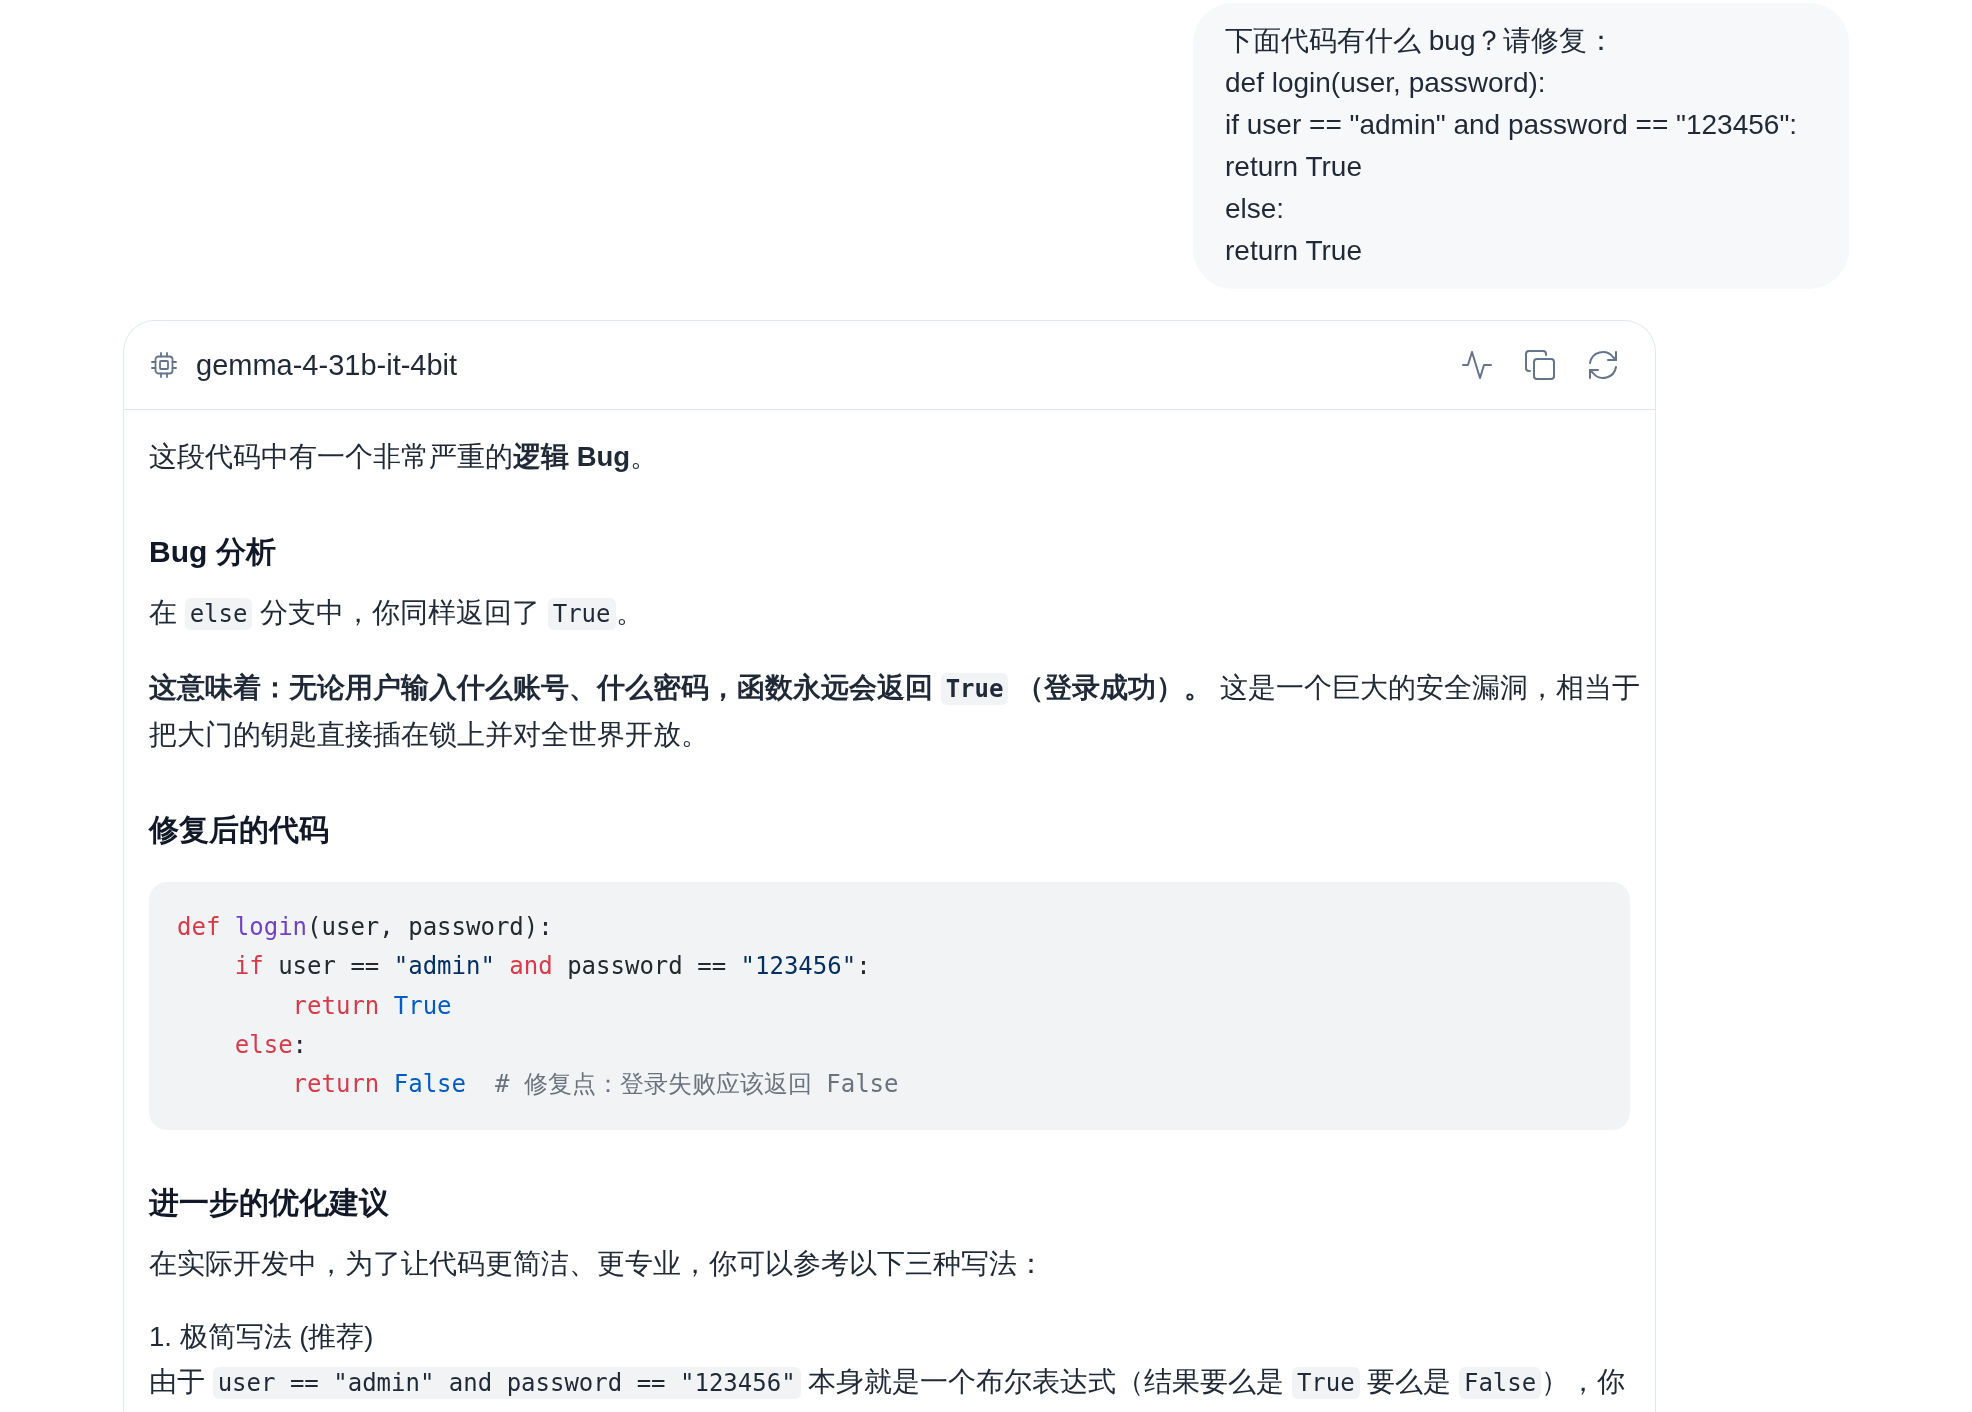 The width and height of the screenshot is (1972, 1412). I want to click on copy-icon, so click(1540, 365).